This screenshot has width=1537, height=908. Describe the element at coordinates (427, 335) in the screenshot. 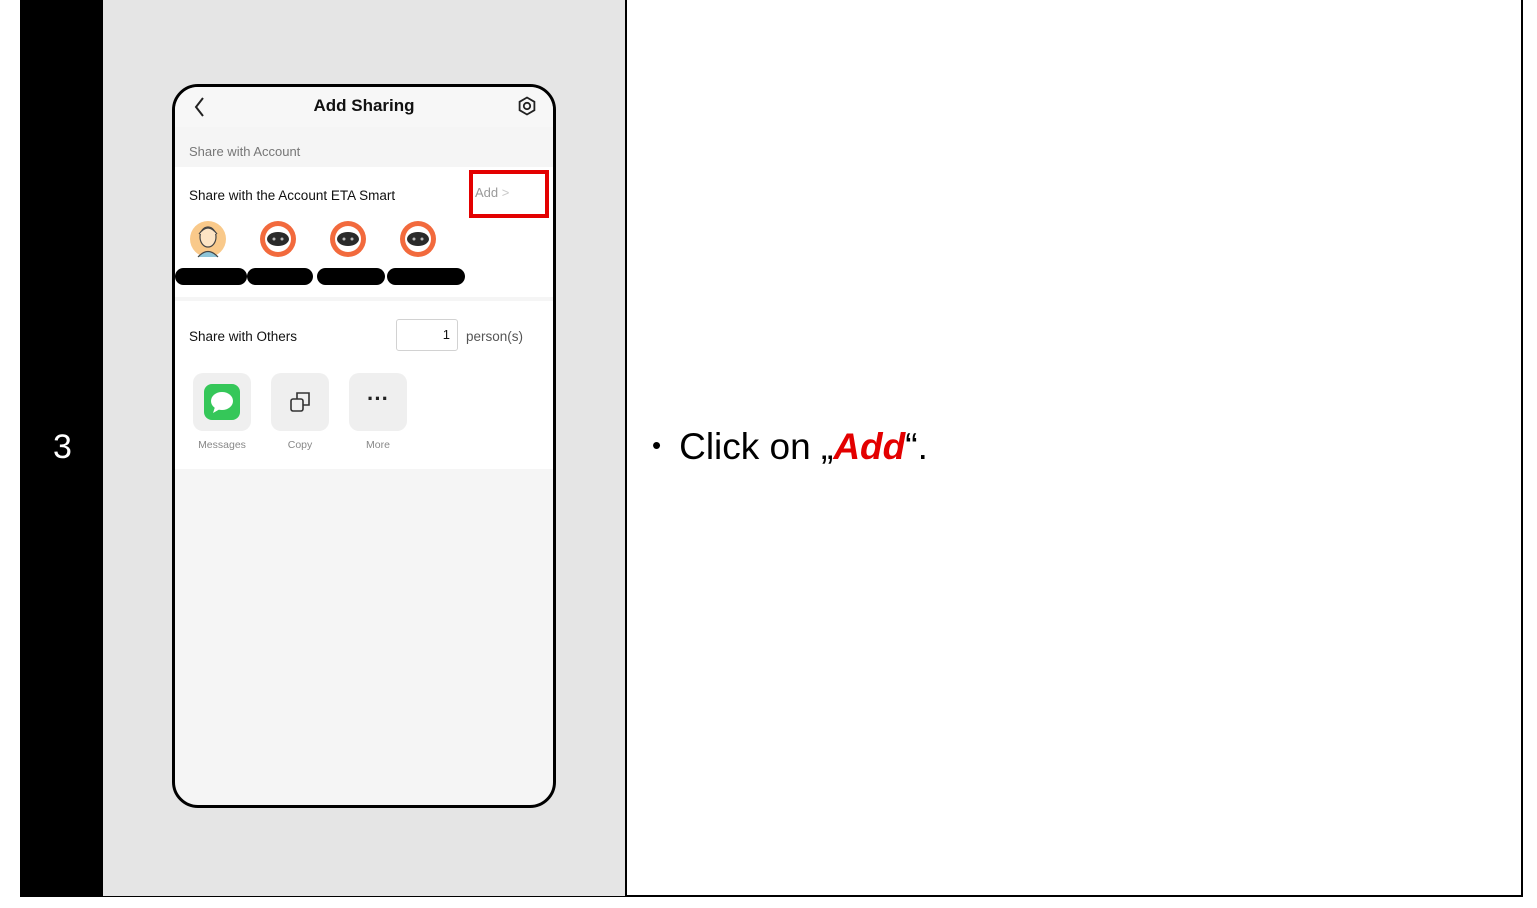

I see `person-count-input: 1` at that location.